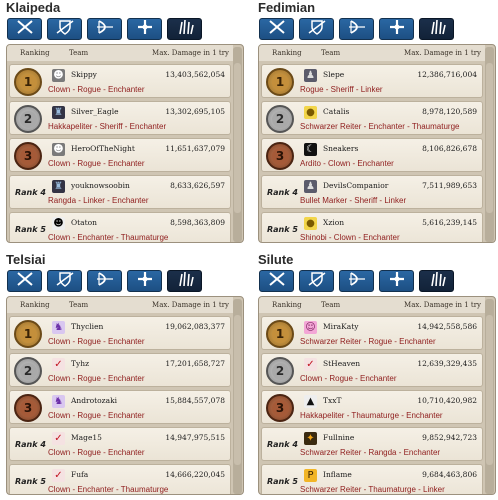  What do you see at coordinates (310, 401) in the screenshot?
I see `hat-emblem-icon: ▲` at bounding box center [310, 401].